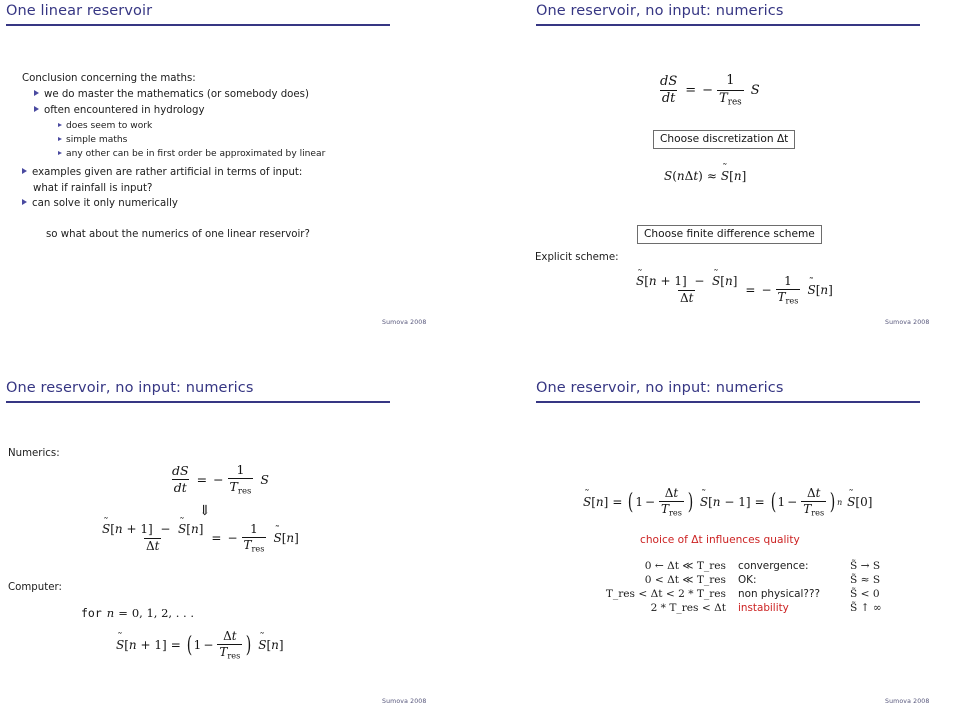  I want to click on stability-verdict: OK:, so click(747, 580).